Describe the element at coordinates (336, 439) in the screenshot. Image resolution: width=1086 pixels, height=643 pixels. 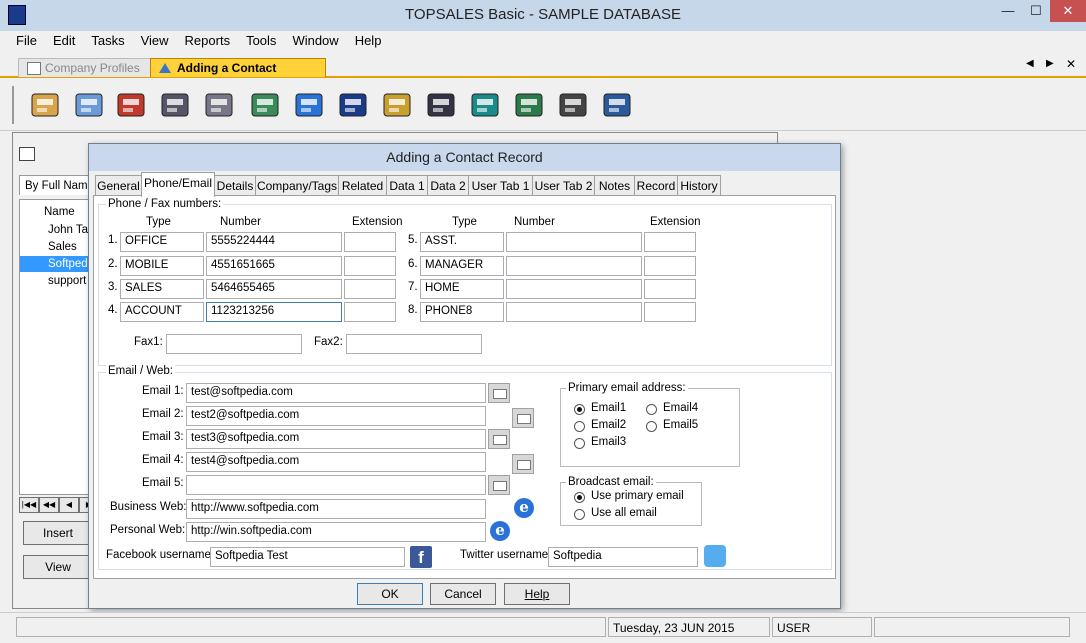
I see `email-input: test3@softpedia.com` at that location.